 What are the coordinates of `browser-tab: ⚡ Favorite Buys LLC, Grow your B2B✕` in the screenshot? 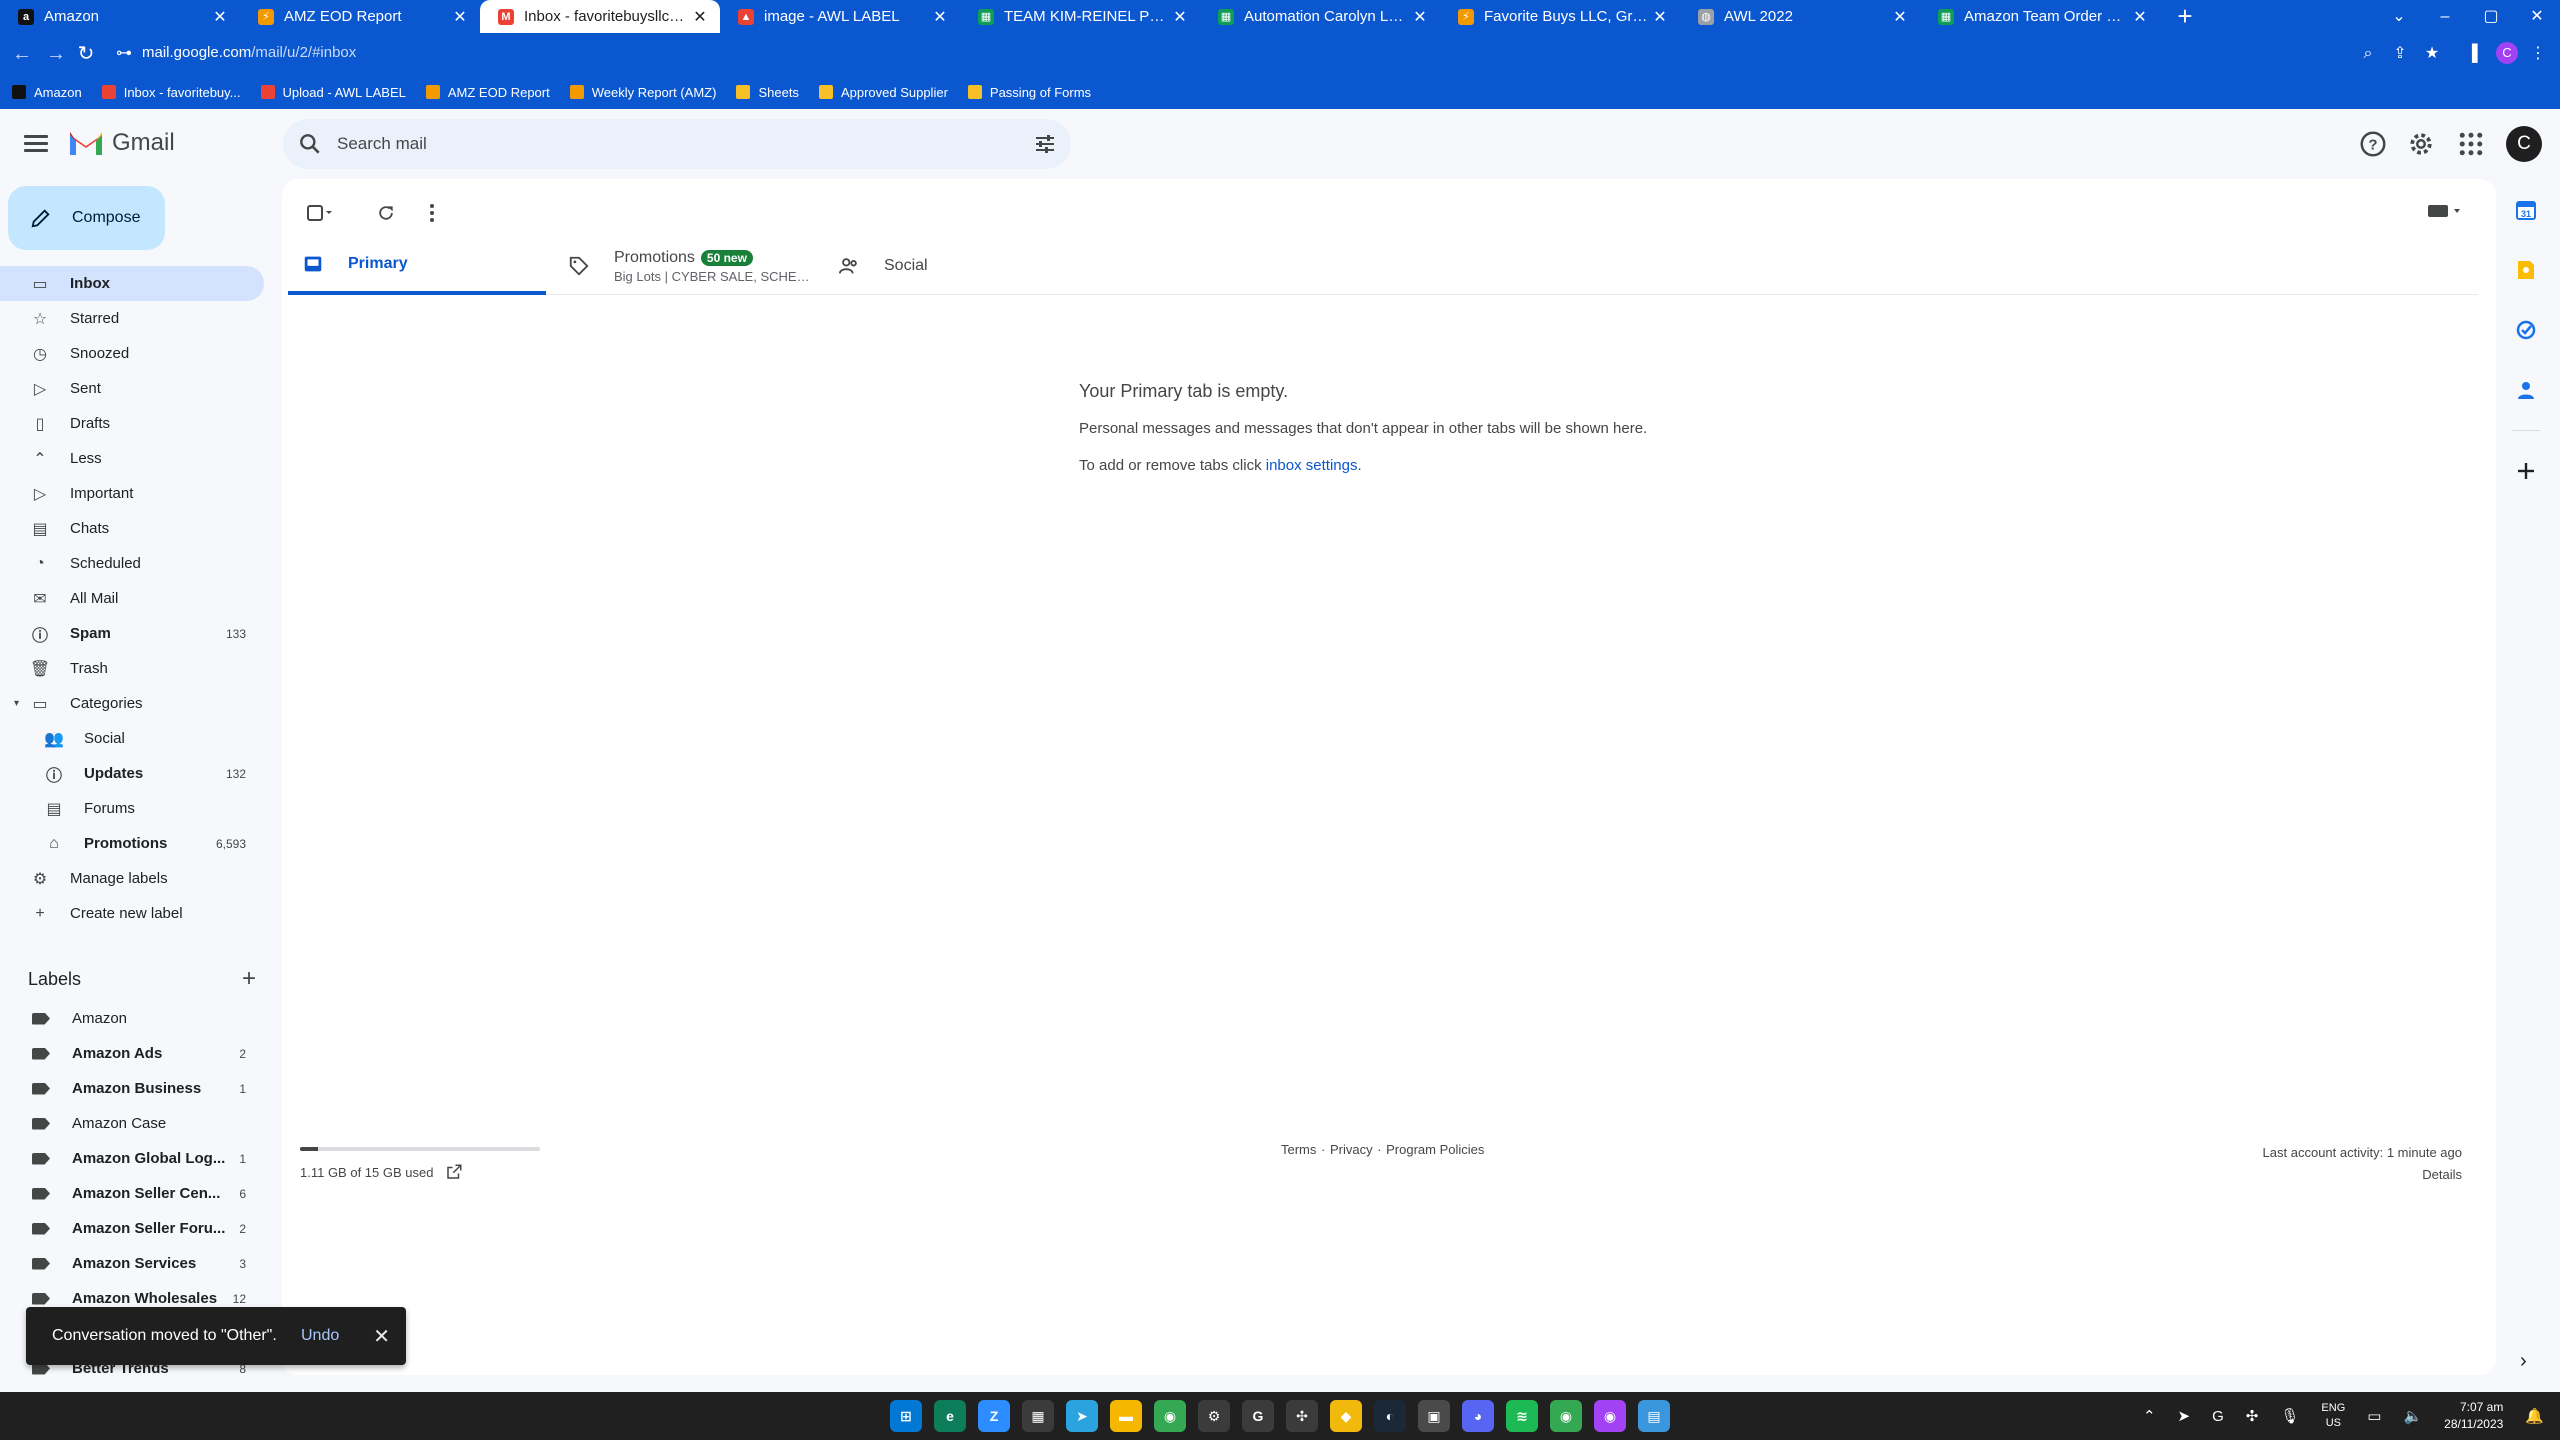 It's located at (1560, 16).